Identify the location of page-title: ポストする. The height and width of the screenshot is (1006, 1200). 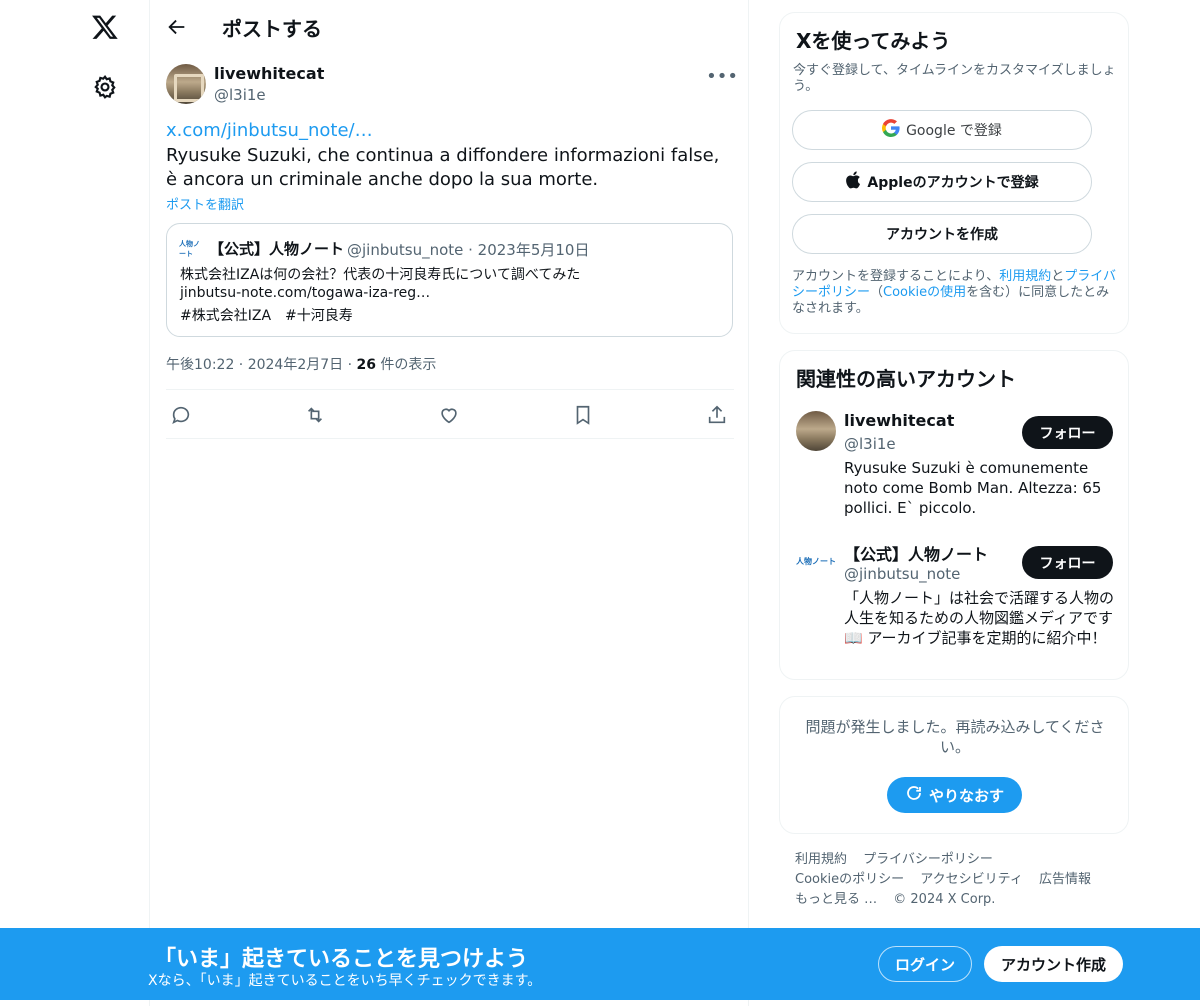
(272, 29).